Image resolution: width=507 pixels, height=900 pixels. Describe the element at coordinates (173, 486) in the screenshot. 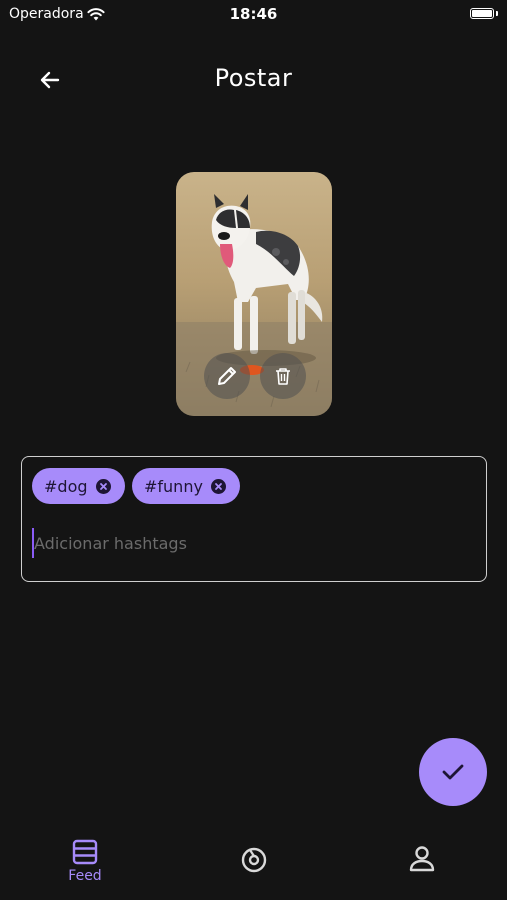

I see `hashtag-chip-label: #funny` at that location.